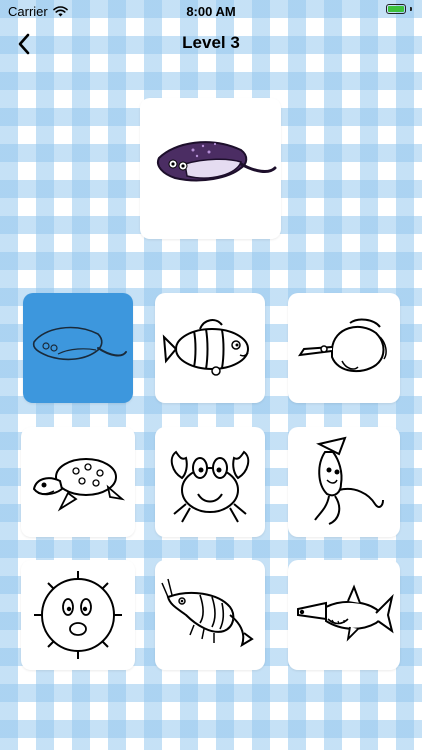  I want to click on grid-item-sea-turtle, so click(78, 482).